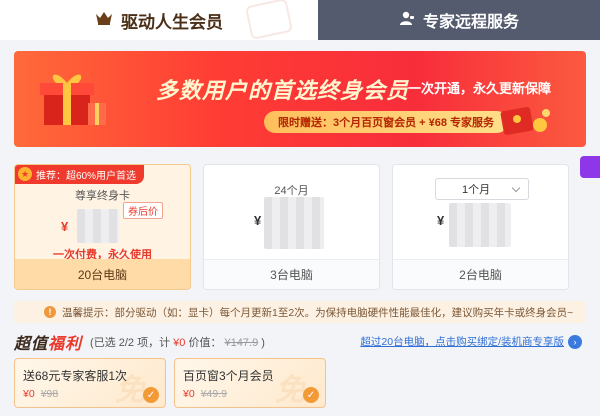  Describe the element at coordinates (86, 176) in the screenshot. I see `badge-label: 推荐：超60%用户首选` at that location.